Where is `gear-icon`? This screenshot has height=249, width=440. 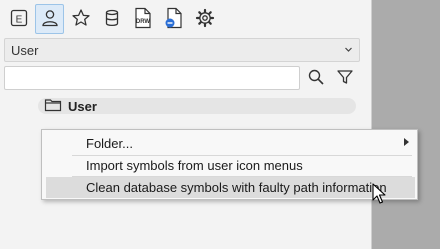
gear-icon is located at coordinates (205, 19).